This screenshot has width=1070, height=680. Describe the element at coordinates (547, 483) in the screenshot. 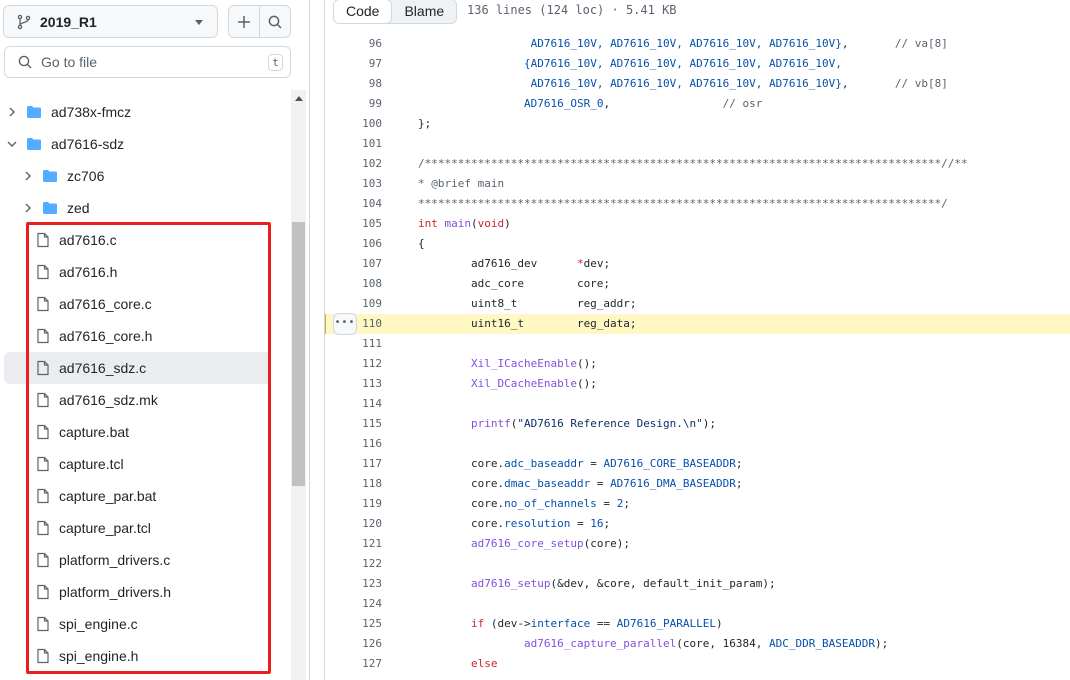

I see `code-token: dmac_baseaddr` at that location.